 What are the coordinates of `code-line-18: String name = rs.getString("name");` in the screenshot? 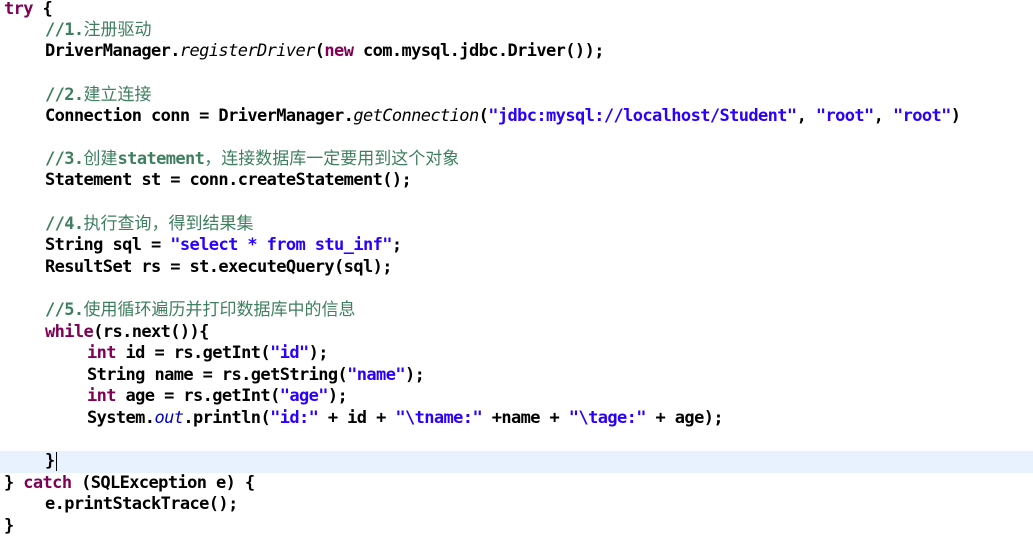 It's located at (256, 375).